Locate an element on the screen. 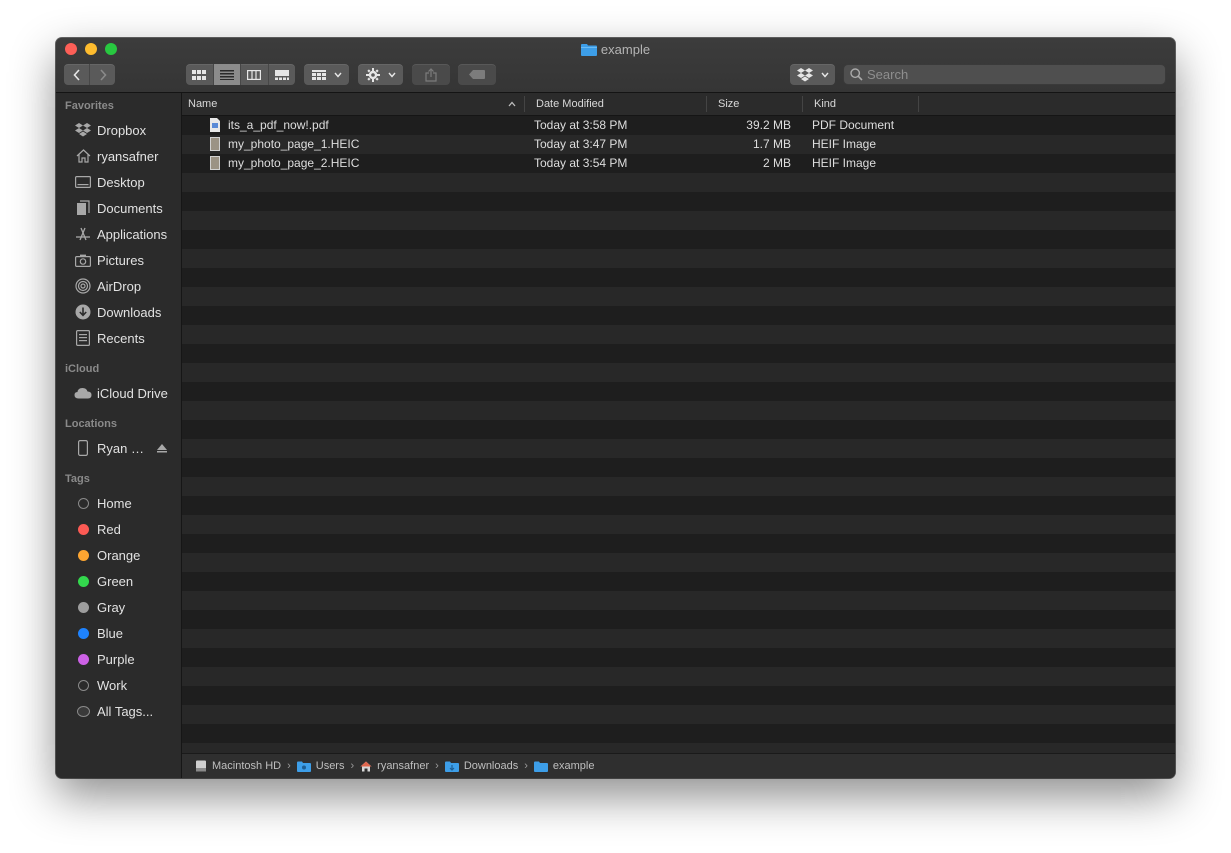  sidebar-item-label: Green is located at coordinates (115, 581).